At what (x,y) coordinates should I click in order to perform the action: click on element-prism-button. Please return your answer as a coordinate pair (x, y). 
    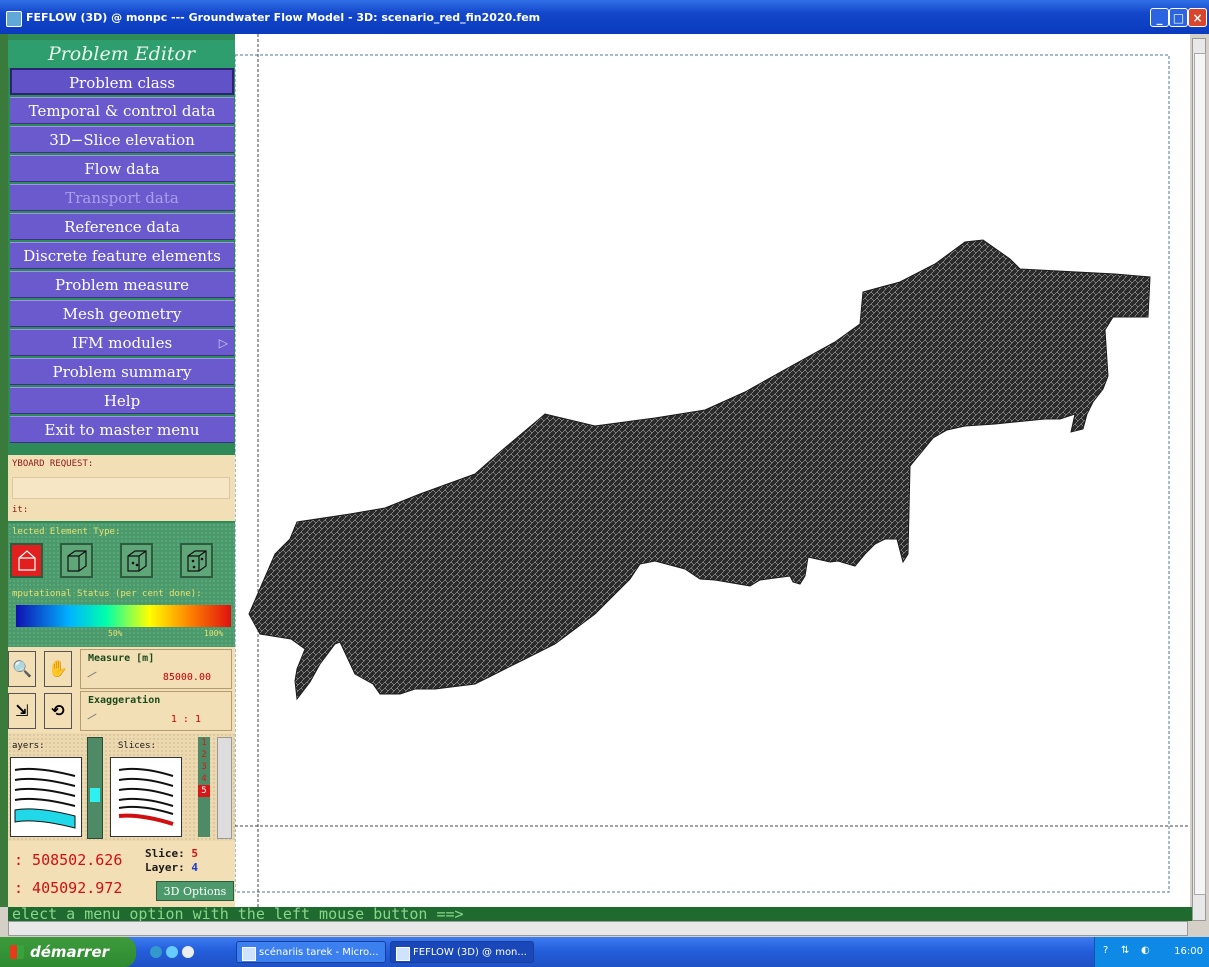
    Looking at the image, I should click on (26, 560).